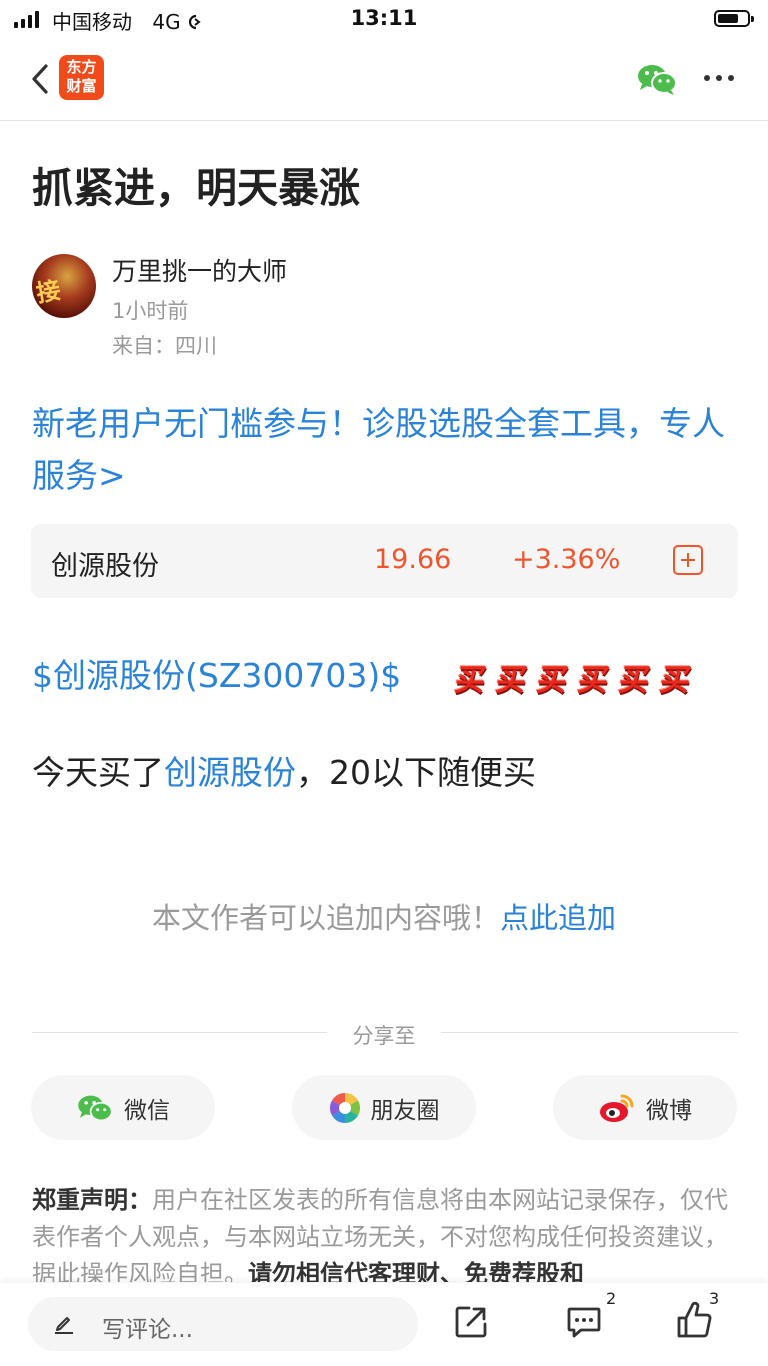  Describe the element at coordinates (558, 918) in the screenshot. I see `append-link: 点此追加` at that location.